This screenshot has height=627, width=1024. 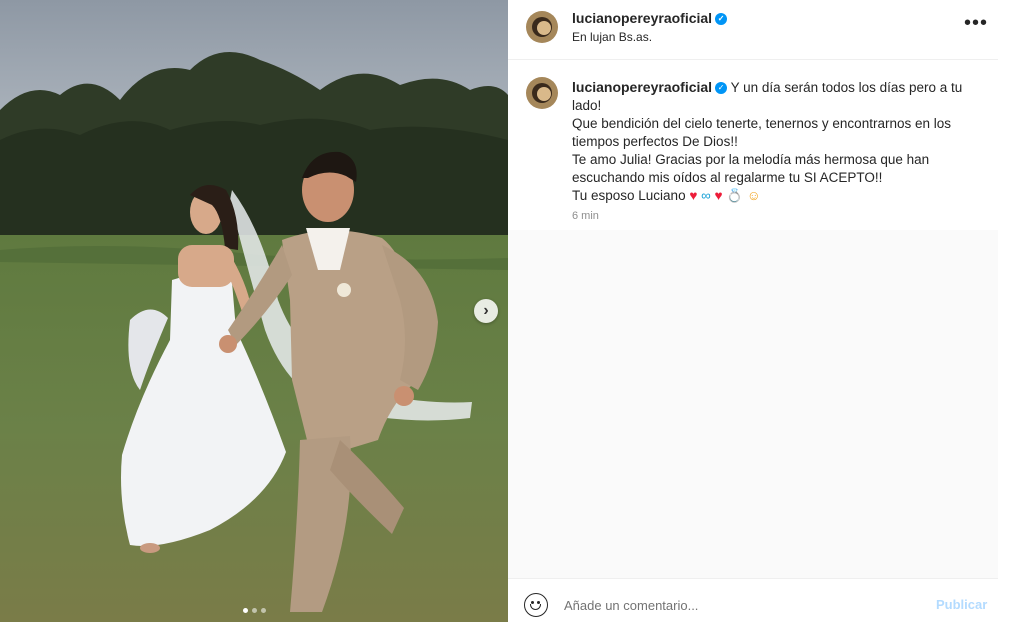 I want to click on author-username: lucianopereyraoficial ✓, so click(x=650, y=18).